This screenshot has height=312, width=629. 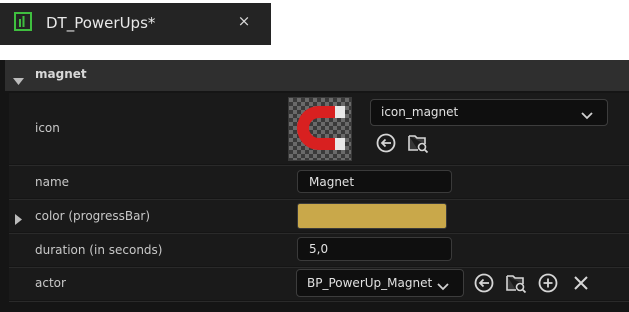 I want to click on use-selected-class-button, so click(x=484, y=283).